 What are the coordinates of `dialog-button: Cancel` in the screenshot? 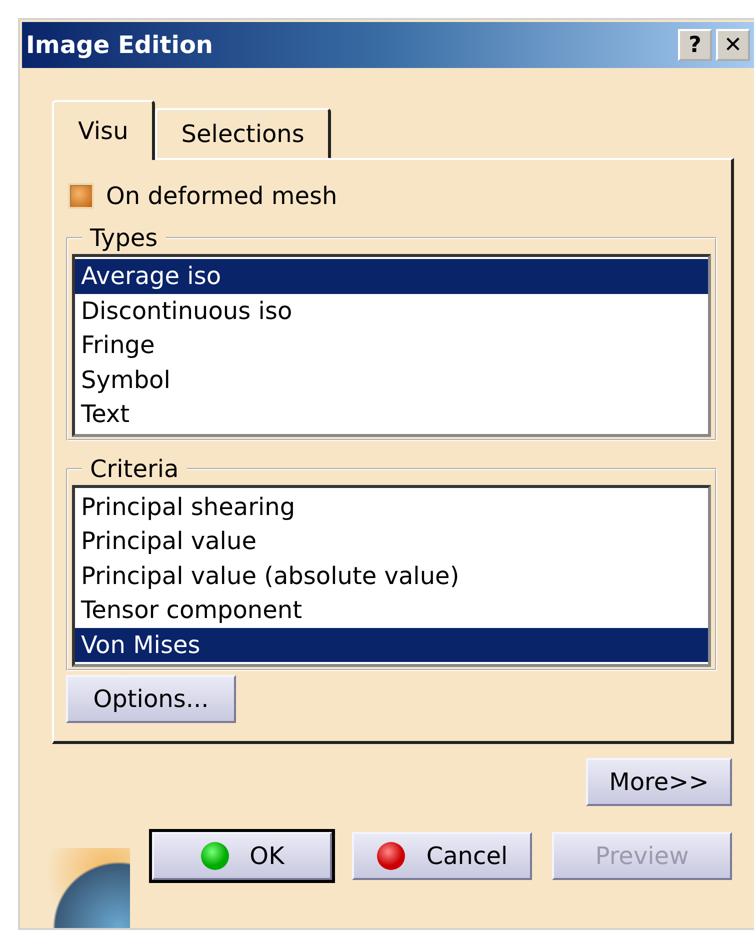 It's located at (442, 856).